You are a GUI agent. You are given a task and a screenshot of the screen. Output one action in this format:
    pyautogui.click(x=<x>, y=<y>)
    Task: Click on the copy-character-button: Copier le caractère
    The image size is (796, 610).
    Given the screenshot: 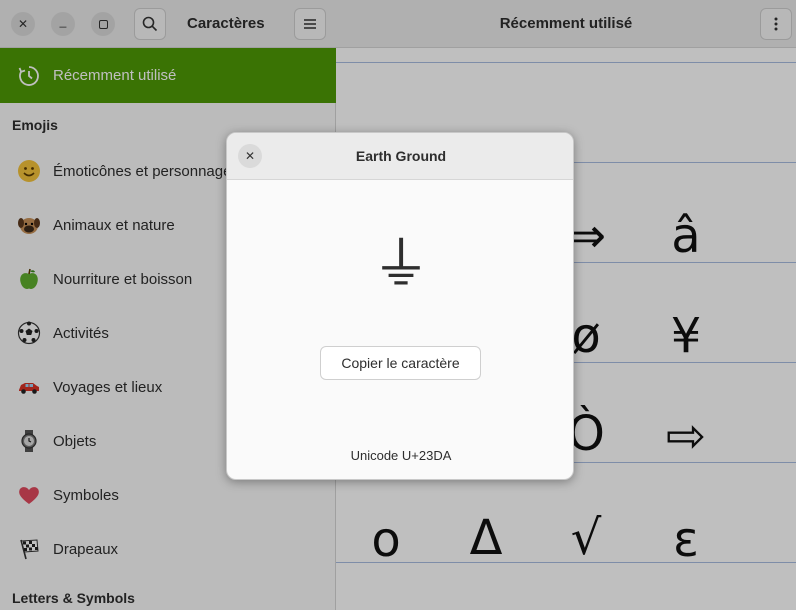 What is the action you would take?
    pyautogui.click(x=400, y=363)
    